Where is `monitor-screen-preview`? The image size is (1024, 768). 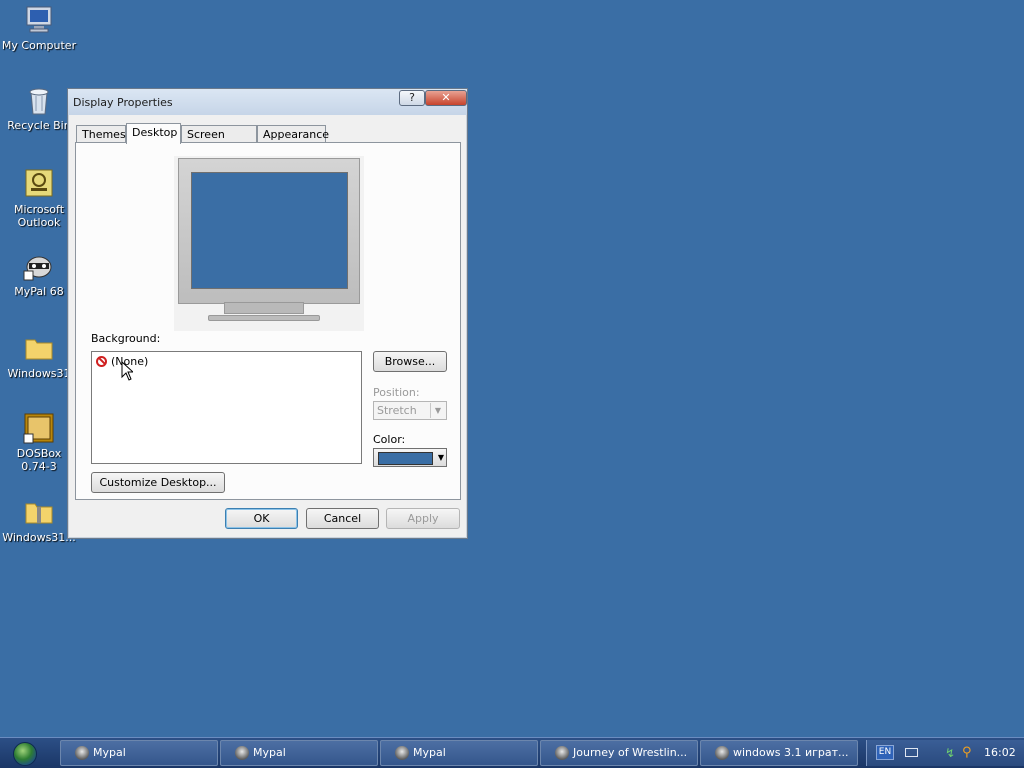 monitor-screen-preview is located at coordinates (269, 230).